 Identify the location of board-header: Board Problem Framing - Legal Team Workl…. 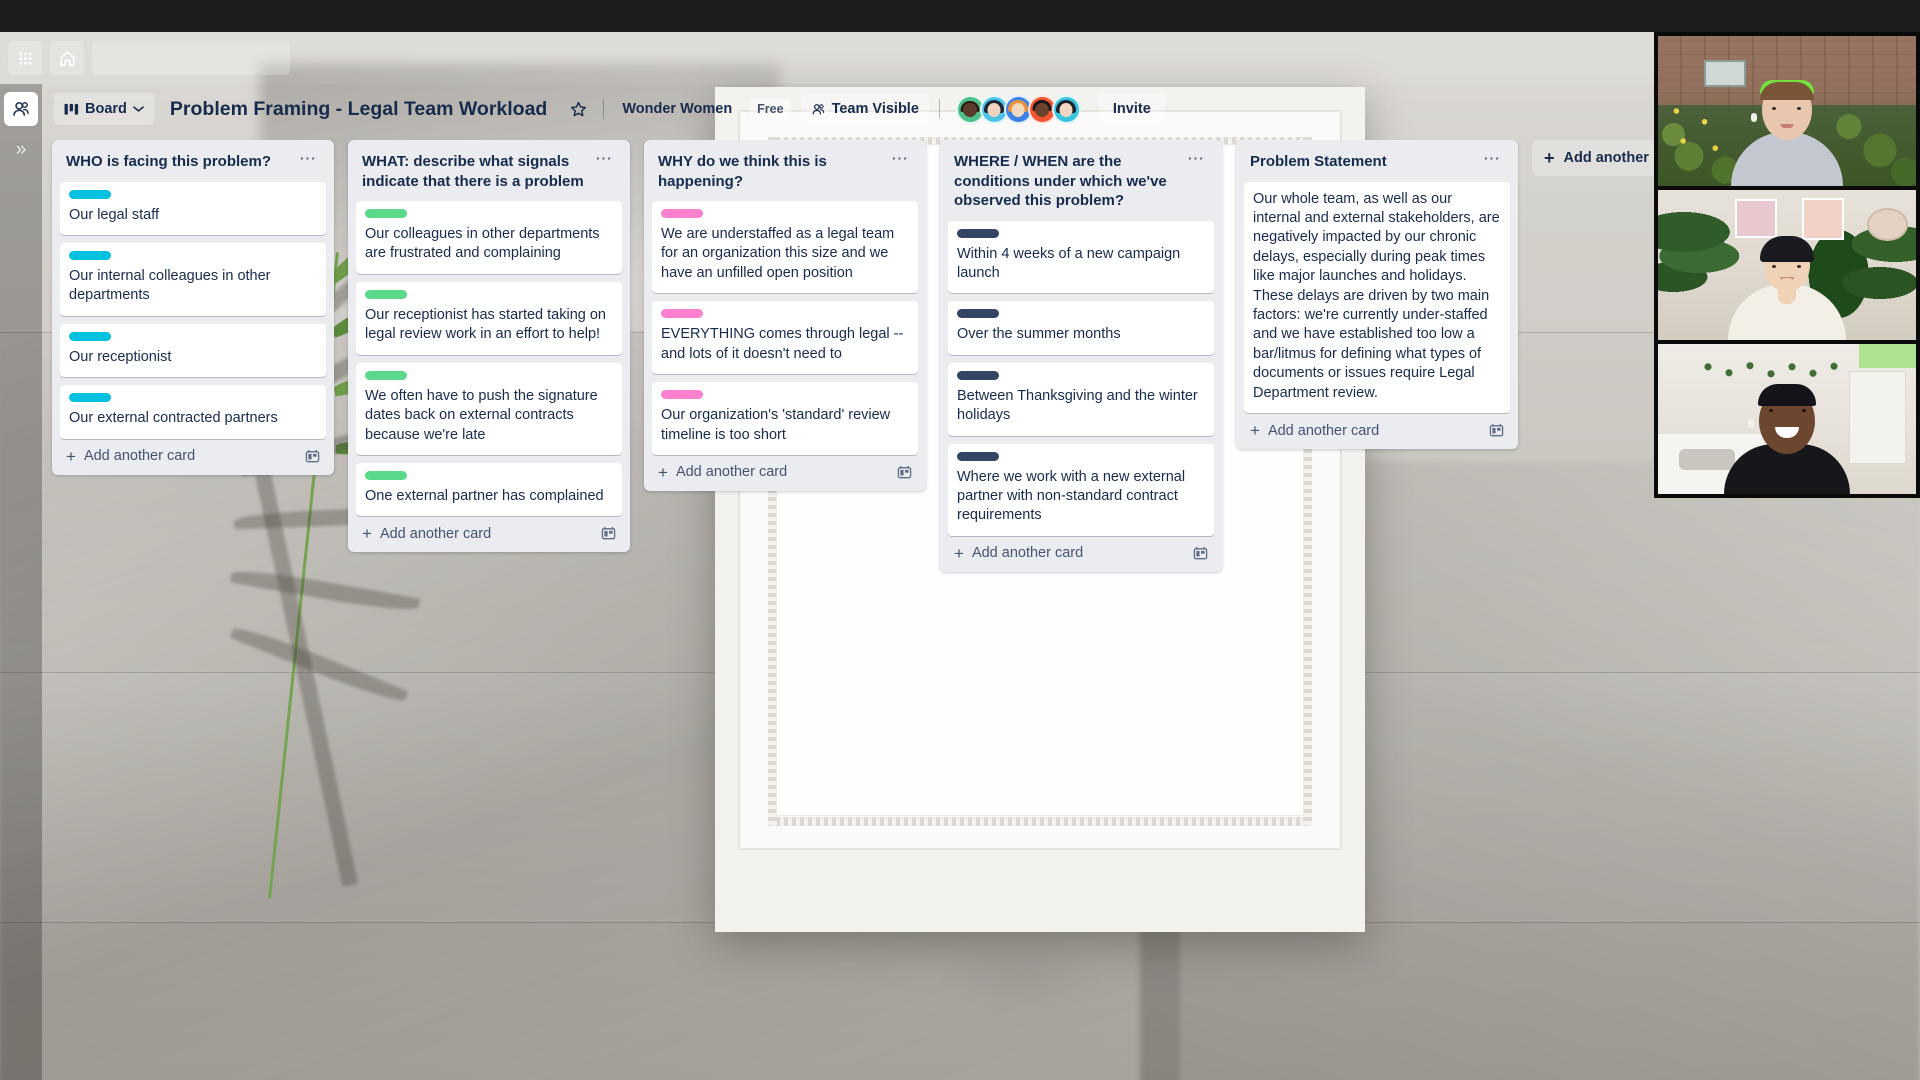
(981, 109).